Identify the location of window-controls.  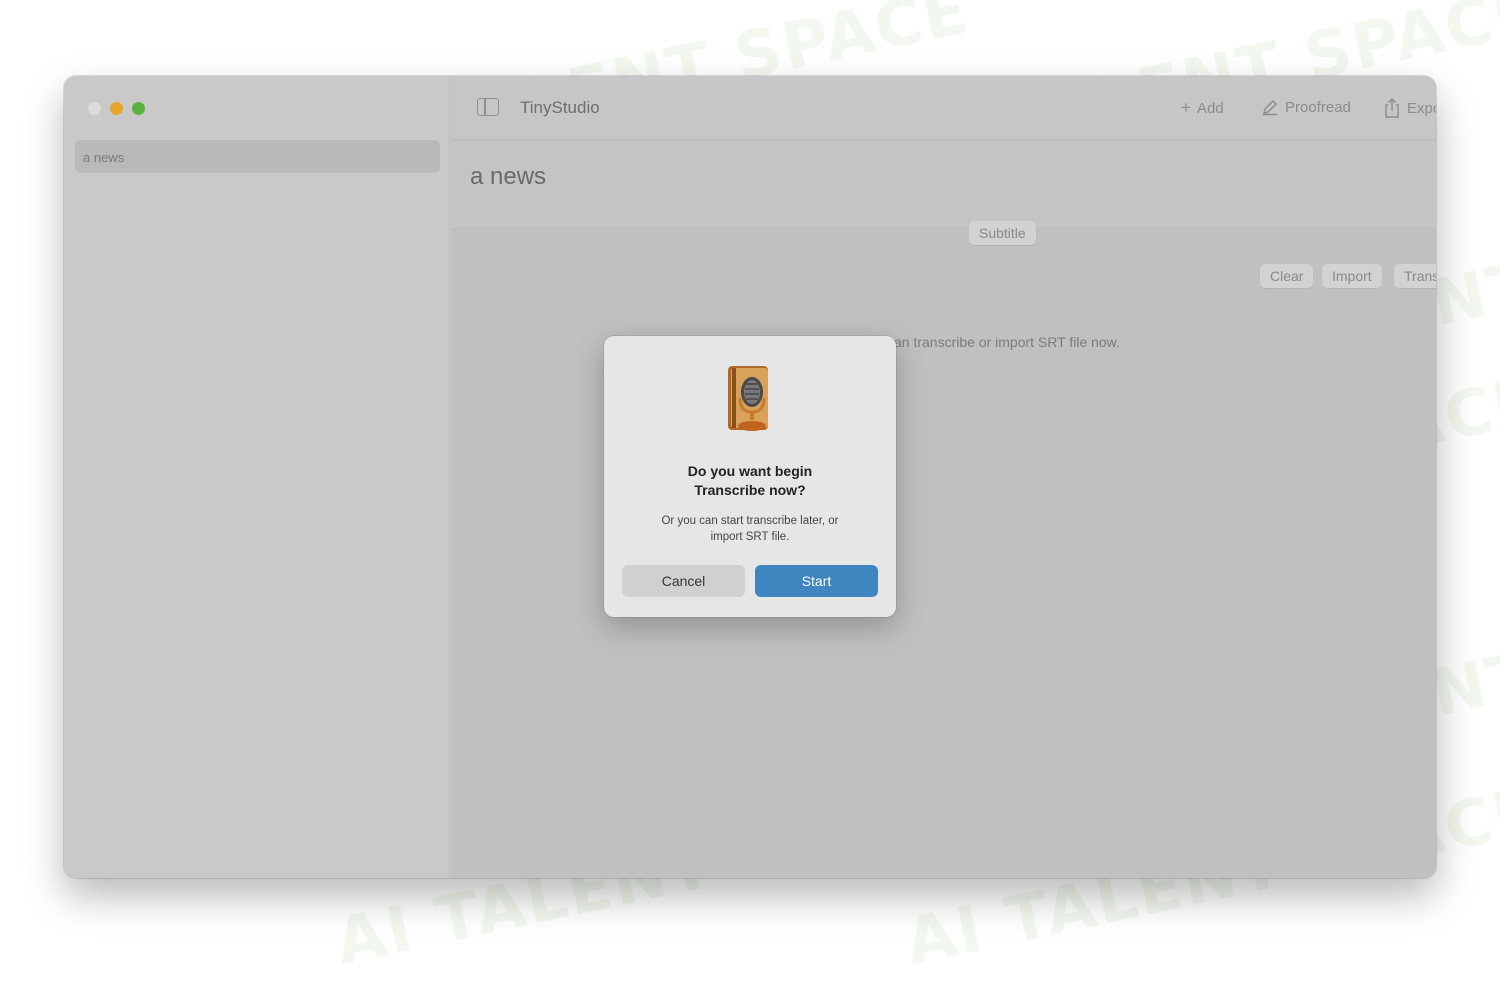
(116, 108).